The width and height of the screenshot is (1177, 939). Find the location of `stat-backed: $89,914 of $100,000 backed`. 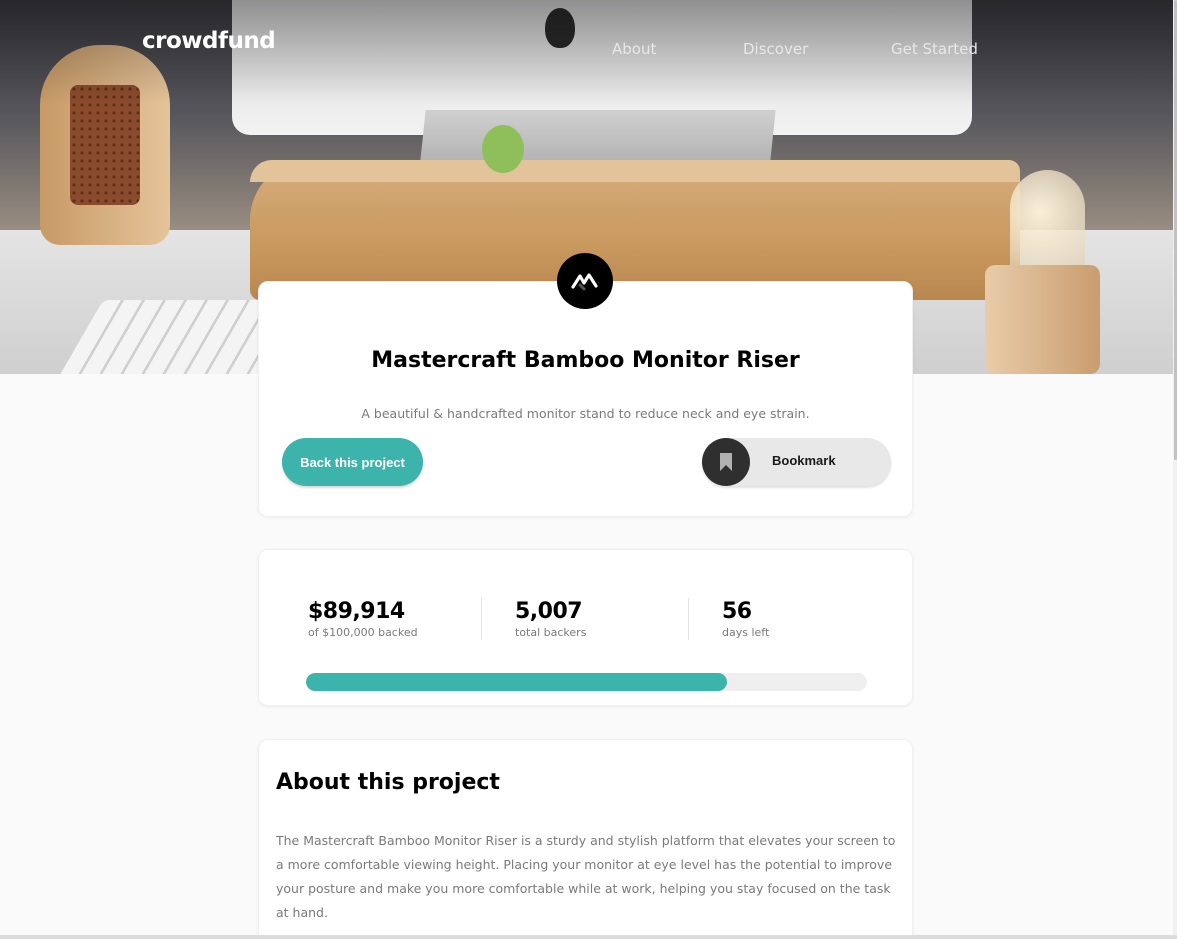

stat-backed: $89,914 of $100,000 backed is located at coordinates (363, 619).